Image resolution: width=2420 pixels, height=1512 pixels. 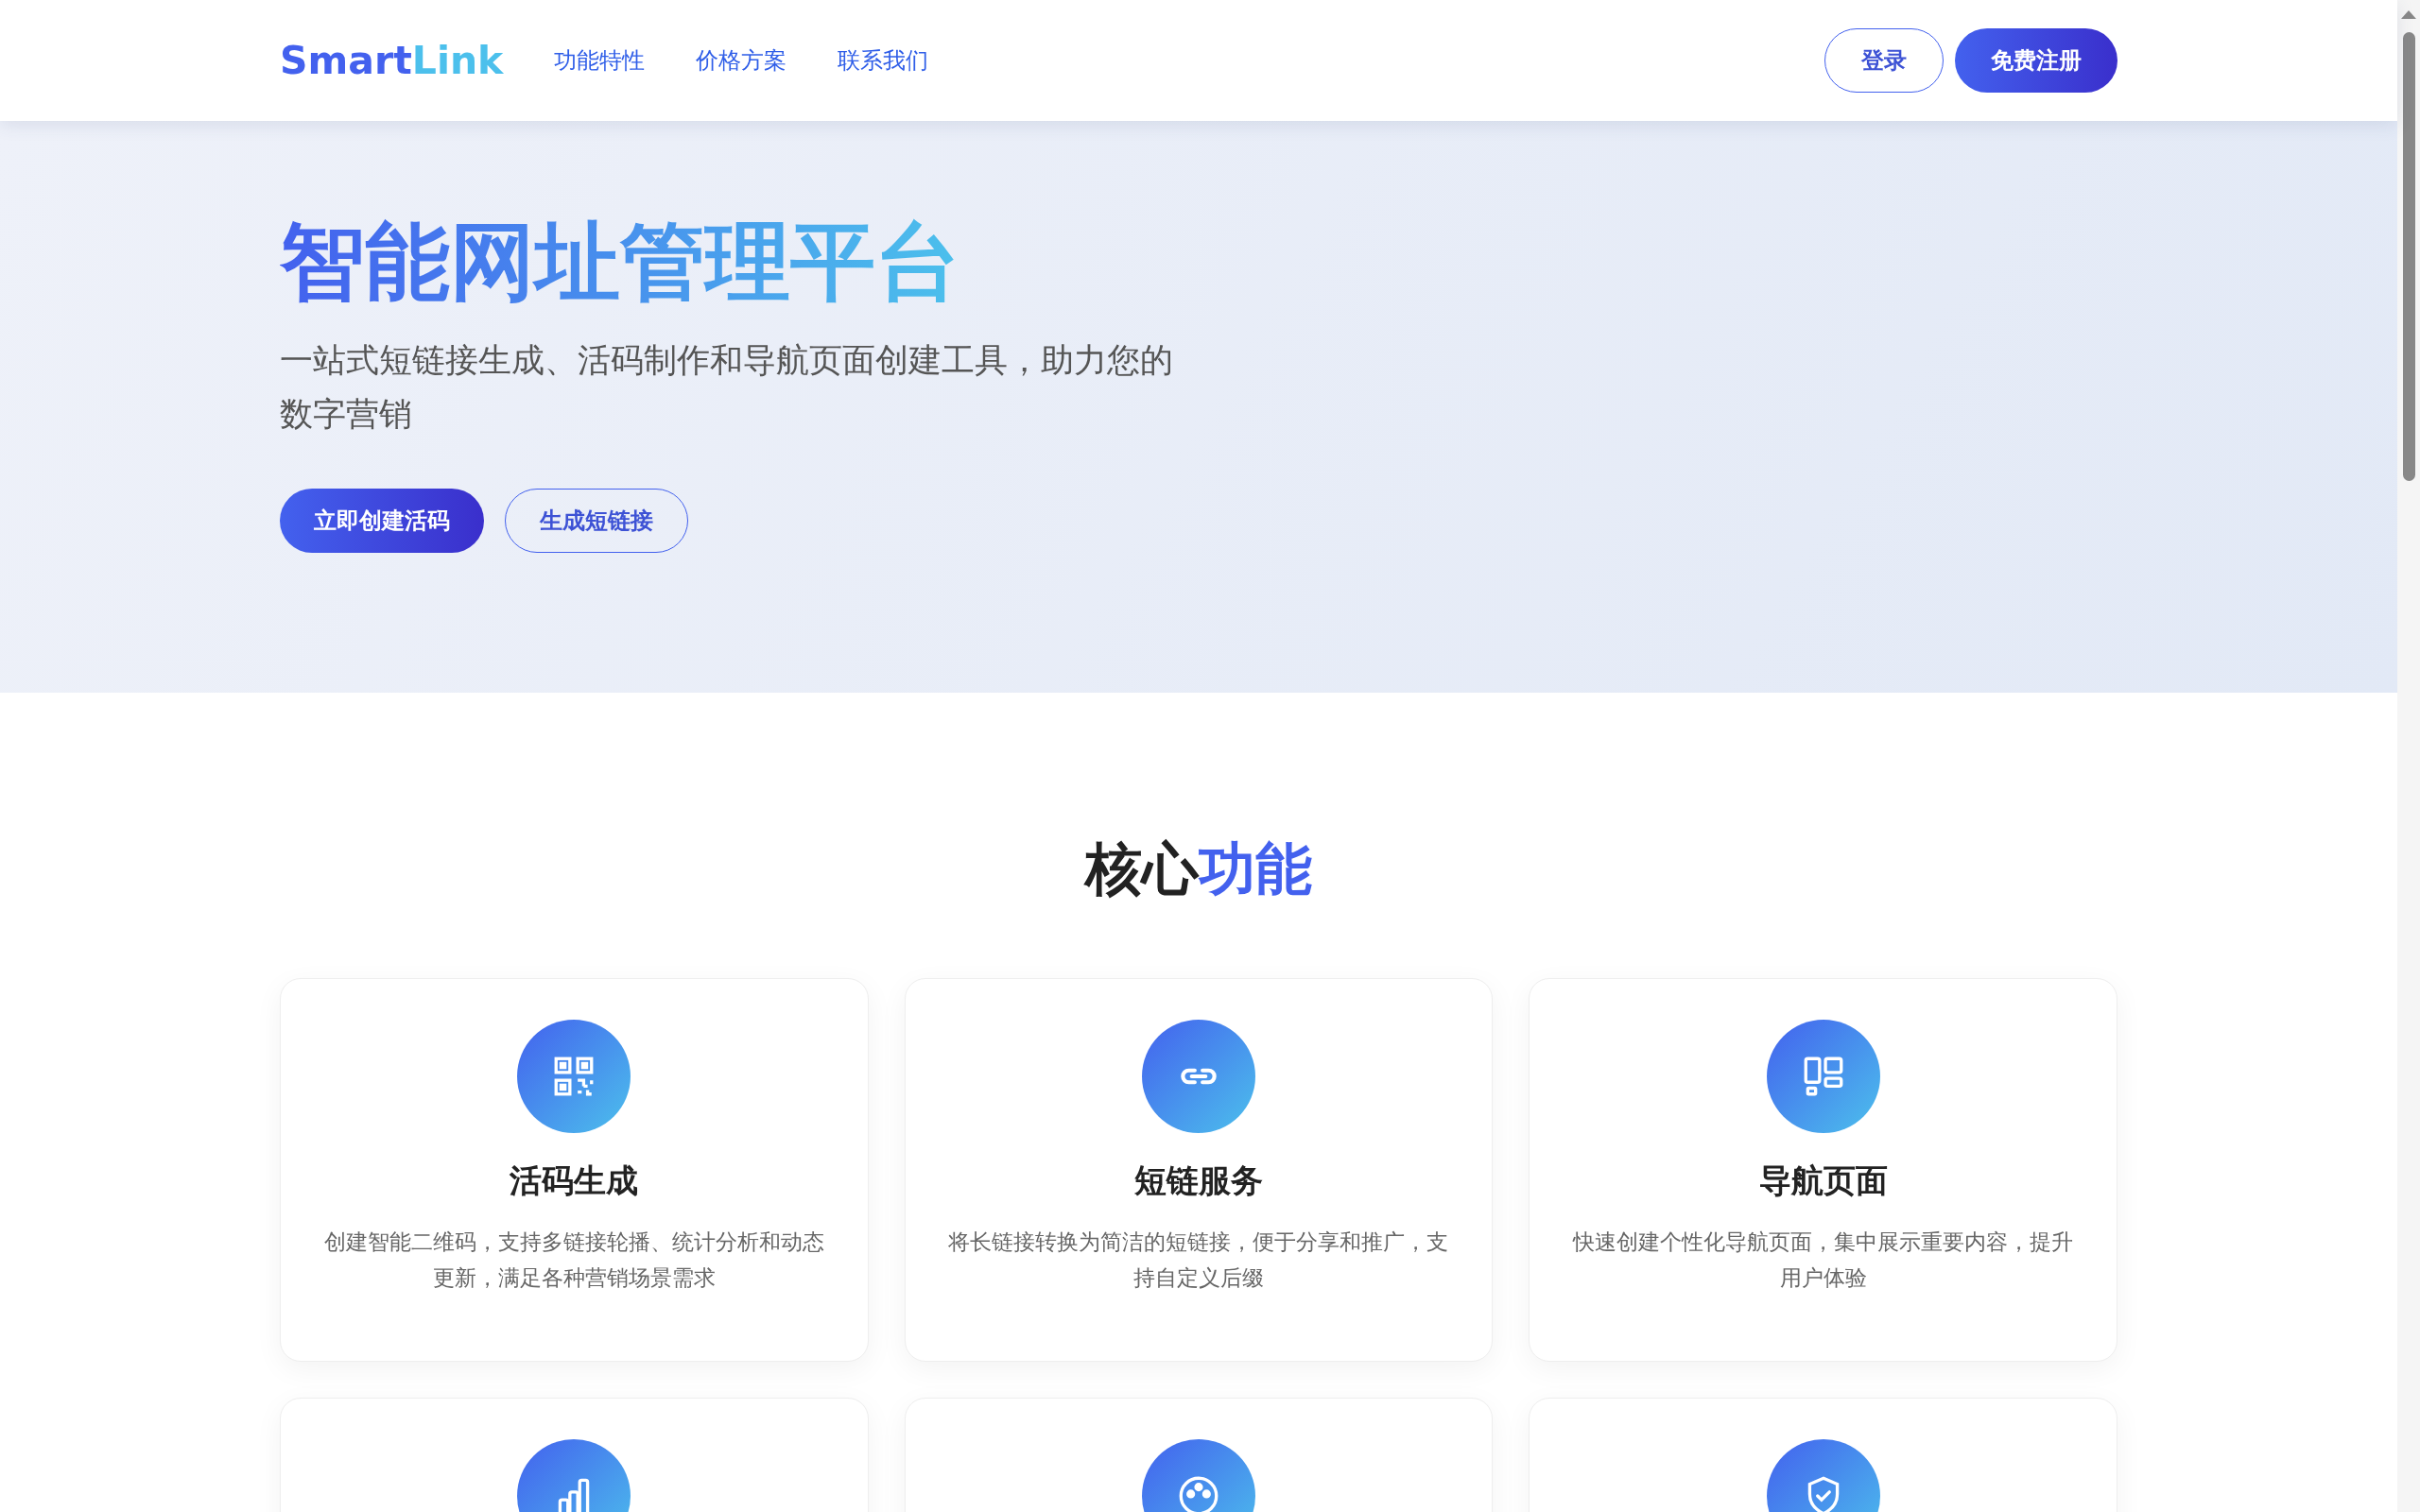 I want to click on section-title: 核心功能, so click(x=1197, y=868).